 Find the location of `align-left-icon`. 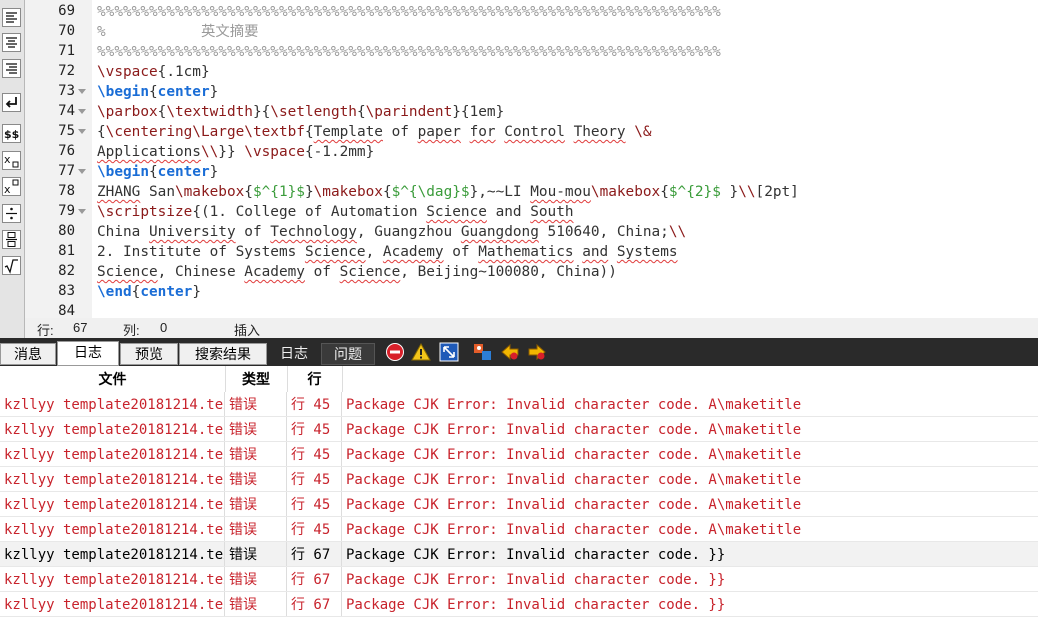

align-left-icon is located at coordinates (11, 17).